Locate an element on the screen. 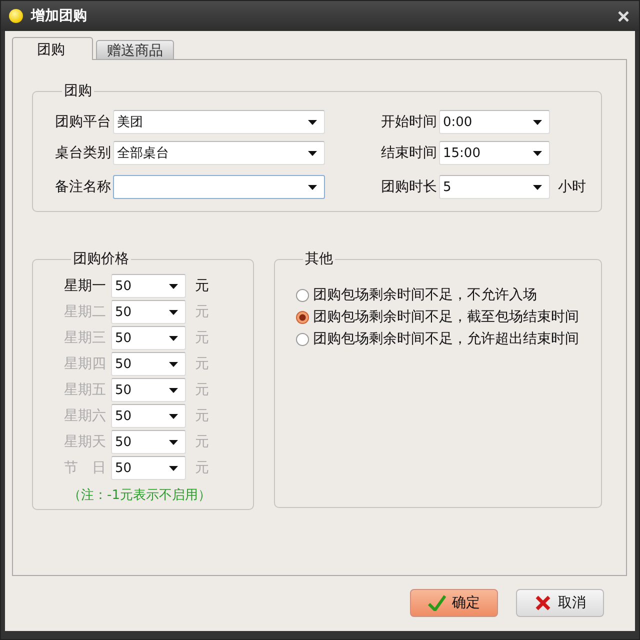 Image resolution: width=640 pixels, height=640 pixels. day-label: 星期天 is located at coordinates (85, 442).